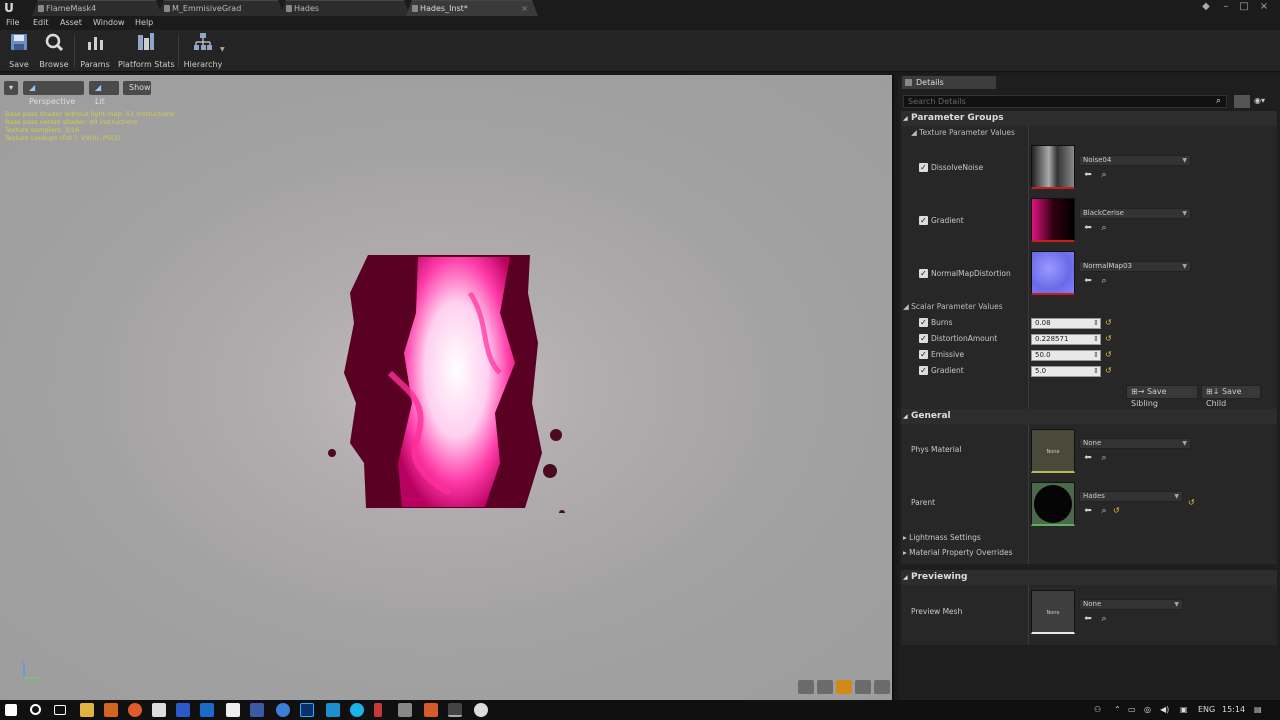 The image size is (1280, 720). I want to click on params-button: Params, so click(95, 51).